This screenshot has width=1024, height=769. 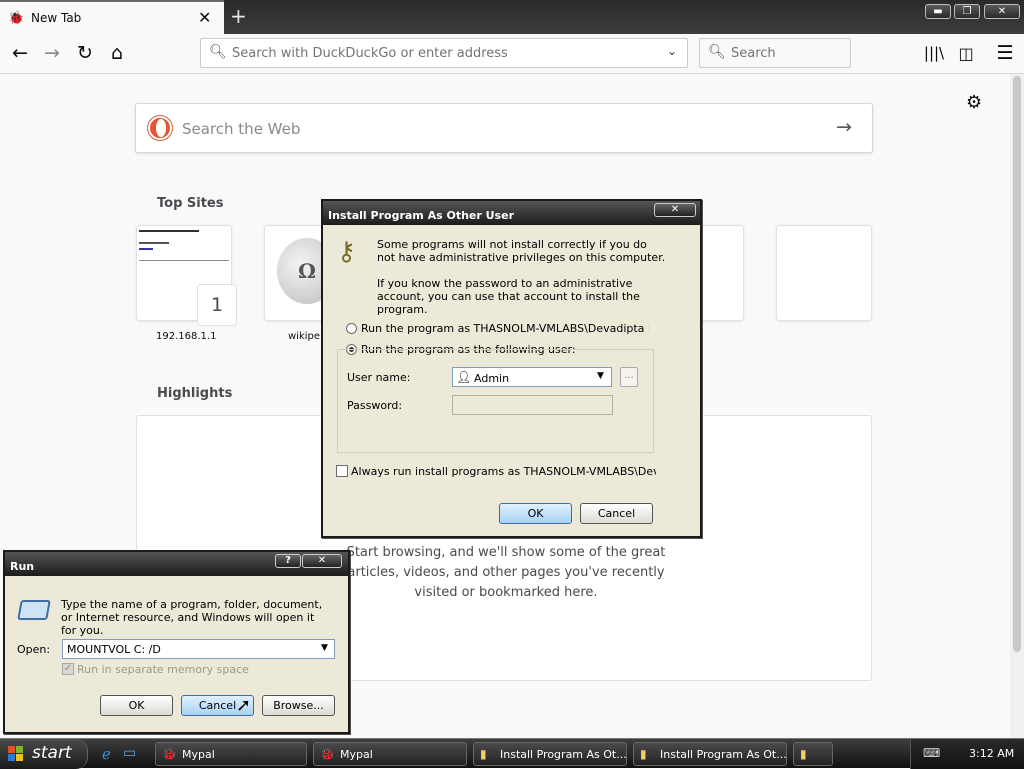 I want to click on home-icon: ⌂, so click(x=117, y=53).